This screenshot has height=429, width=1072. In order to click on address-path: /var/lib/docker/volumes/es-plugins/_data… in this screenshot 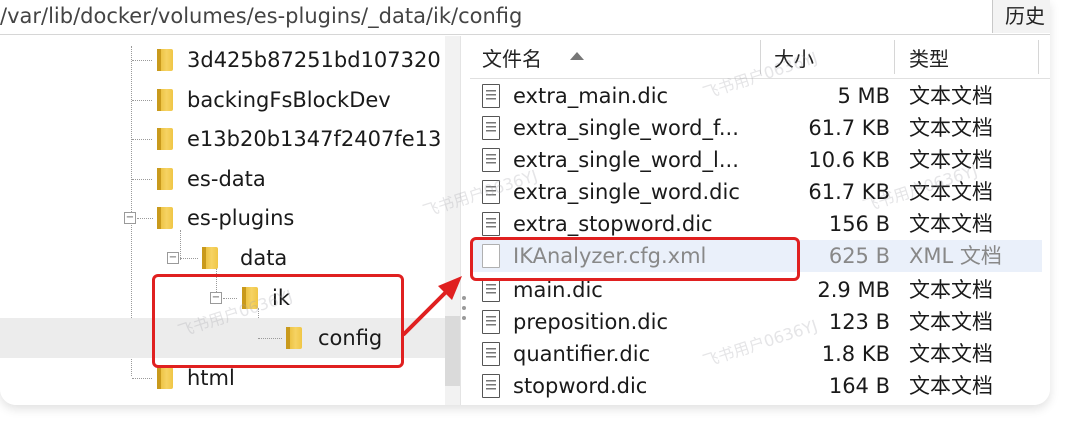, I will do `click(261, 16)`.